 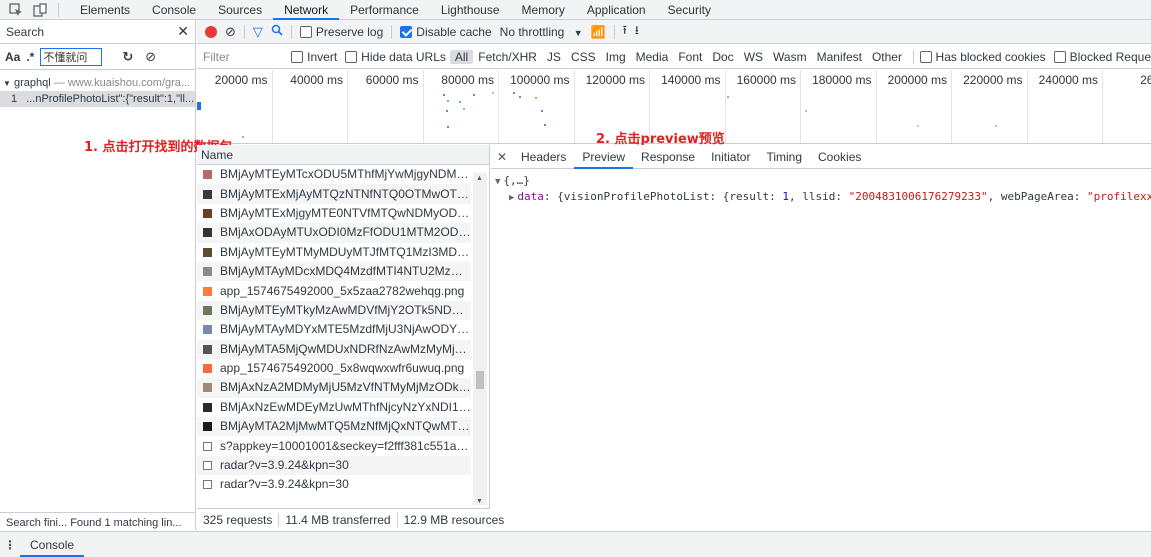 What do you see at coordinates (97, 32) in the screenshot?
I see `search-panel-header: Search ✕` at bounding box center [97, 32].